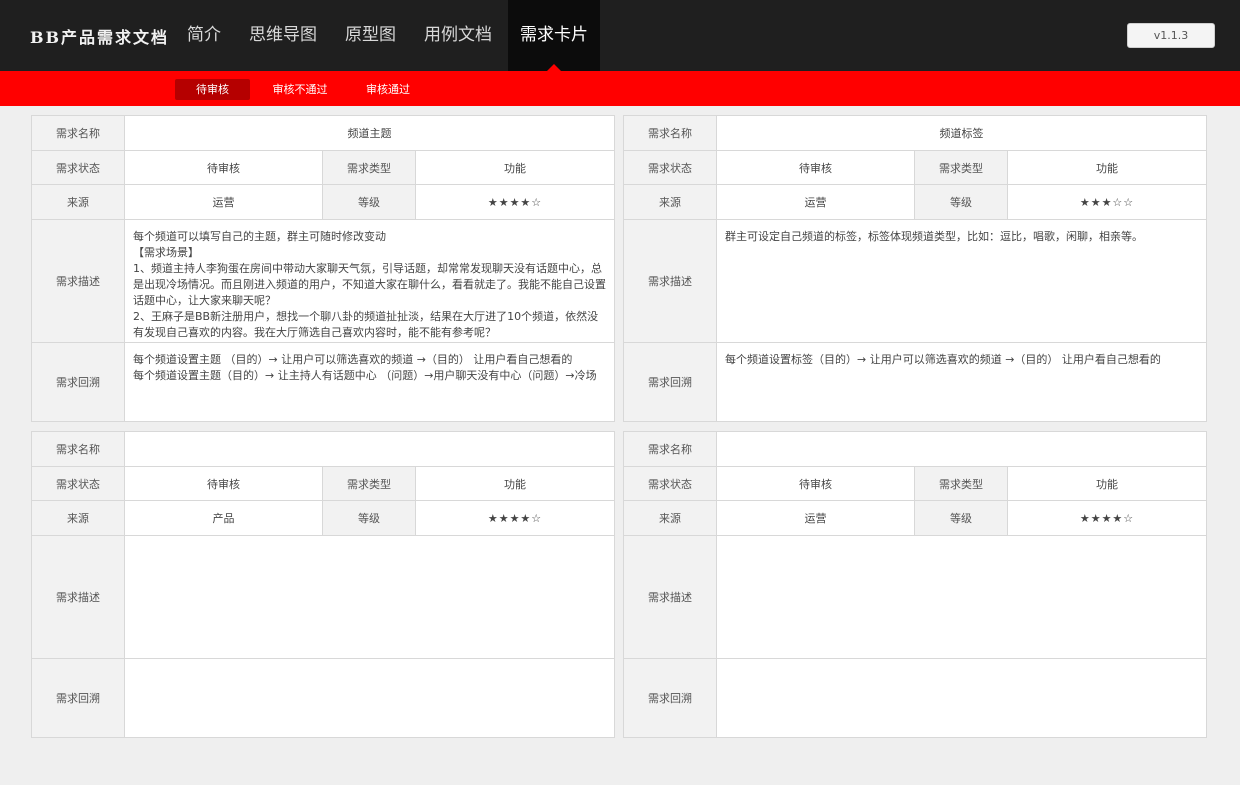  I want to click on requirement-name: 频道标签, so click(961, 133).